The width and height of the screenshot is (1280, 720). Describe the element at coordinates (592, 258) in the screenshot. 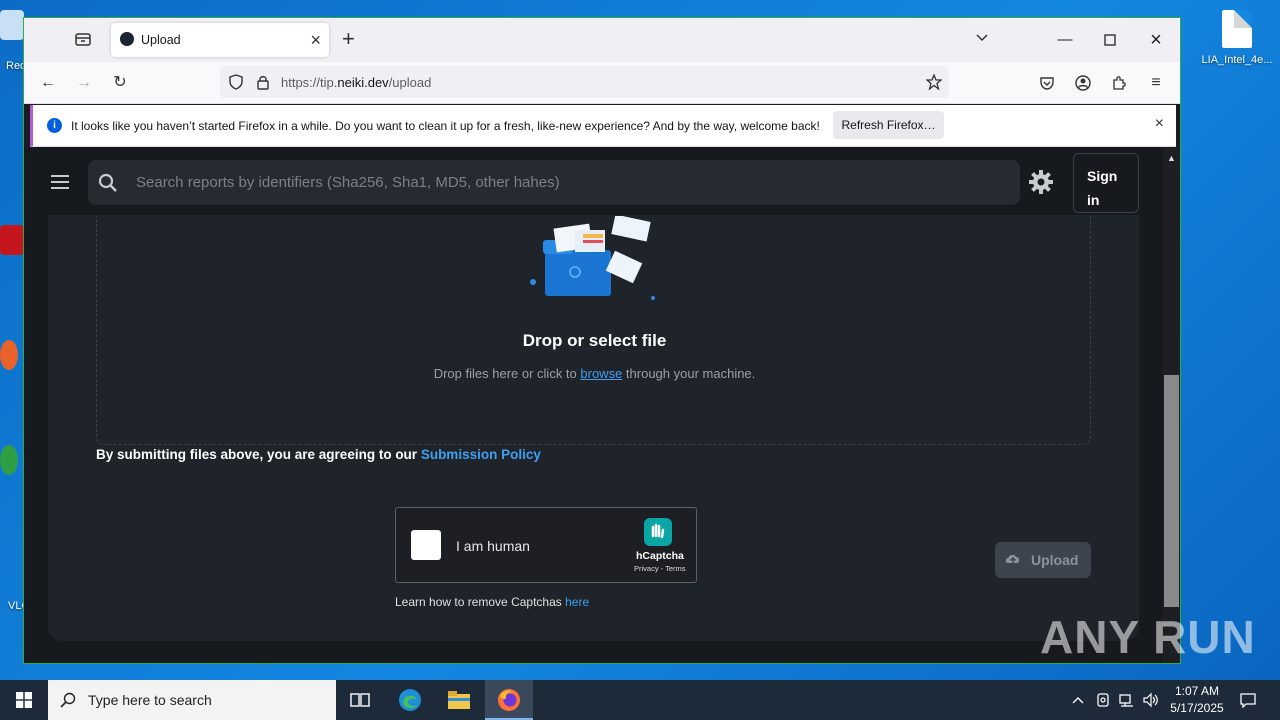

I see `folder-illustration-icon` at that location.